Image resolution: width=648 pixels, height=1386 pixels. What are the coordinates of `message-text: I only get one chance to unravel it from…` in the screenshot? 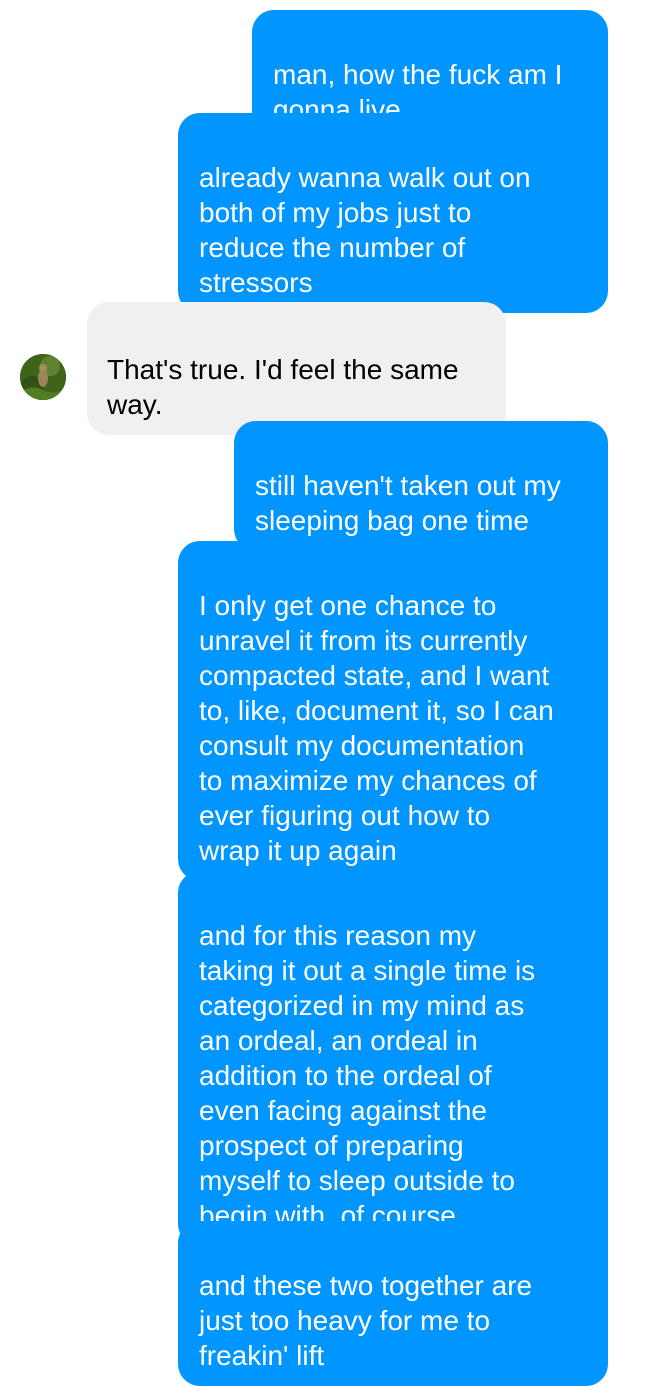 It's located at (376, 728).